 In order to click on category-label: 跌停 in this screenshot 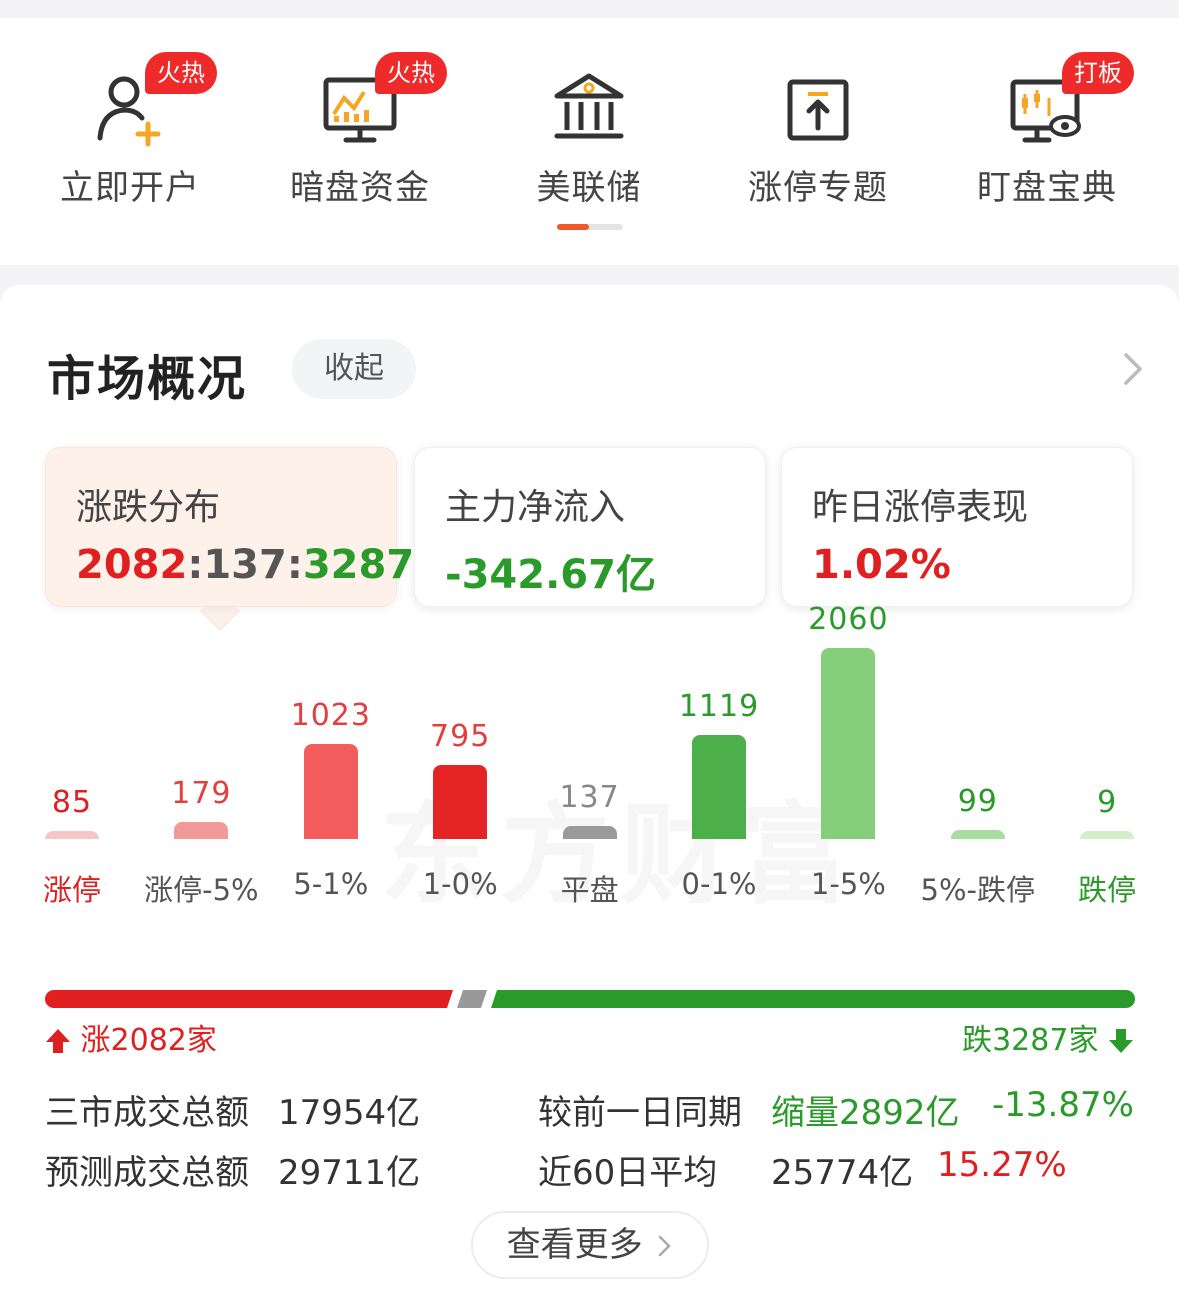, I will do `click(1107, 890)`.